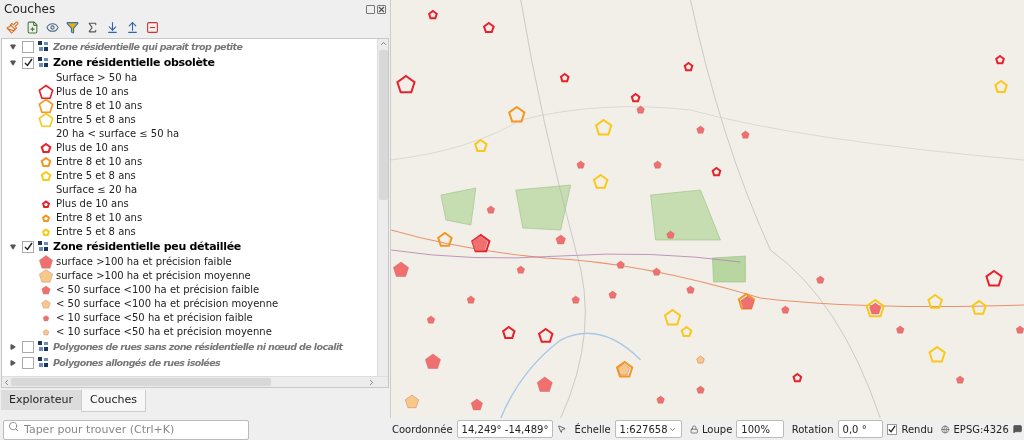  I want to click on eye-icon, so click(52, 28).